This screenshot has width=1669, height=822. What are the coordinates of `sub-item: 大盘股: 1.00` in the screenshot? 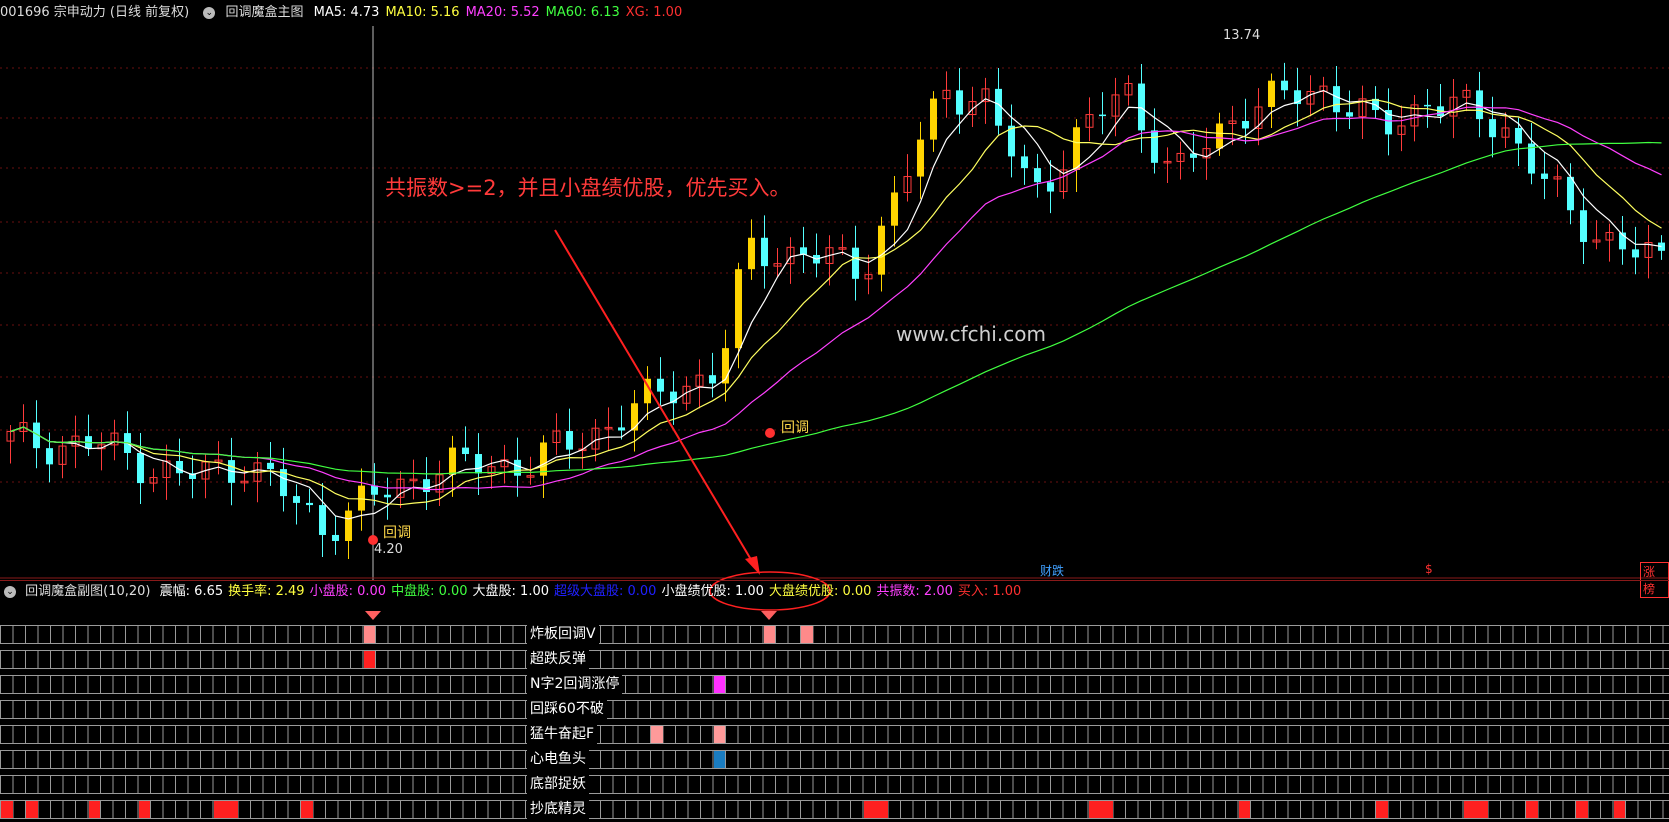 It's located at (510, 591).